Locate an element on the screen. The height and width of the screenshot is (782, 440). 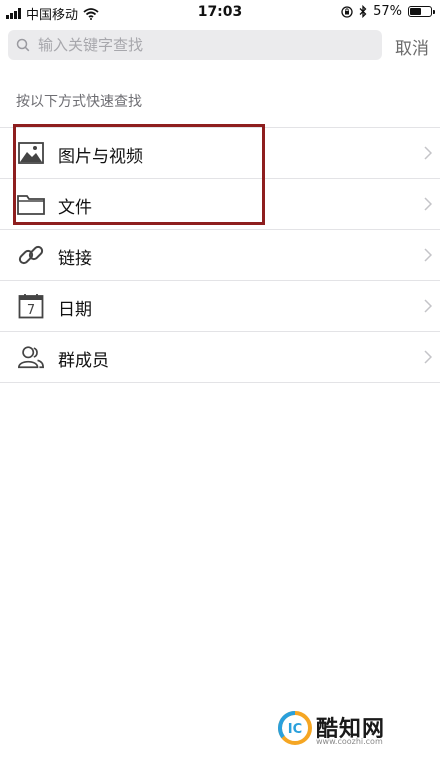
list-item-links: 链接 is located at coordinates (220, 255).